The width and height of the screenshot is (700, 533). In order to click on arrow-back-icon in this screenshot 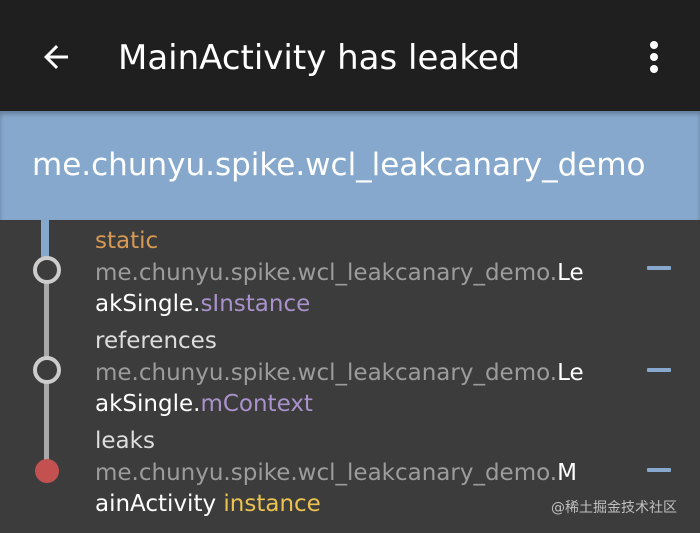, I will do `click(56, 57)`.